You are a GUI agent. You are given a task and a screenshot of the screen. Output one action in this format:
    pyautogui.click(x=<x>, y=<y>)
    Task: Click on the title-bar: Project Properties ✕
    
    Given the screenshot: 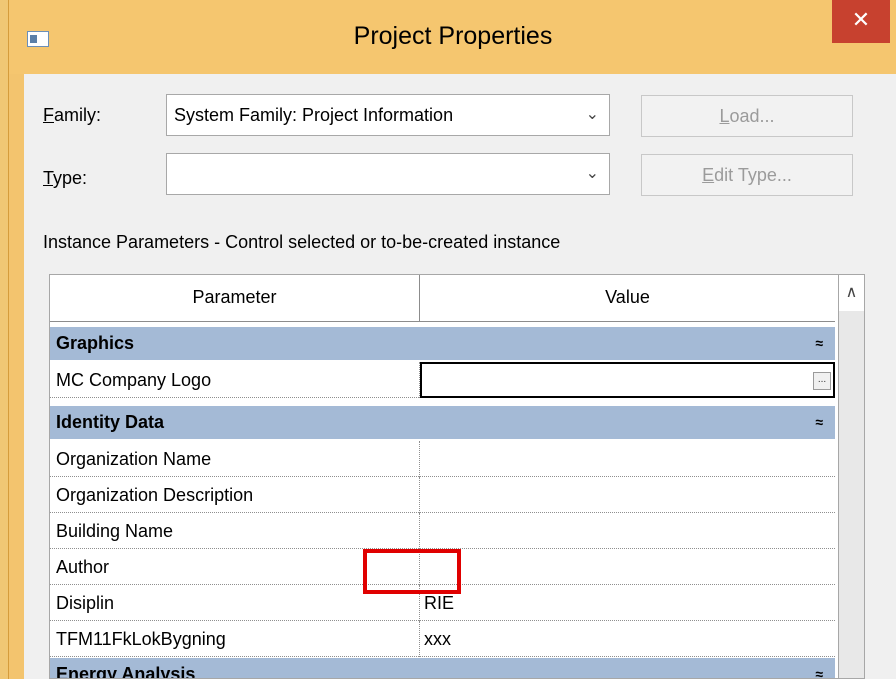 What is the action you would take?
    pyautogui.click(x=452, y=37)
    